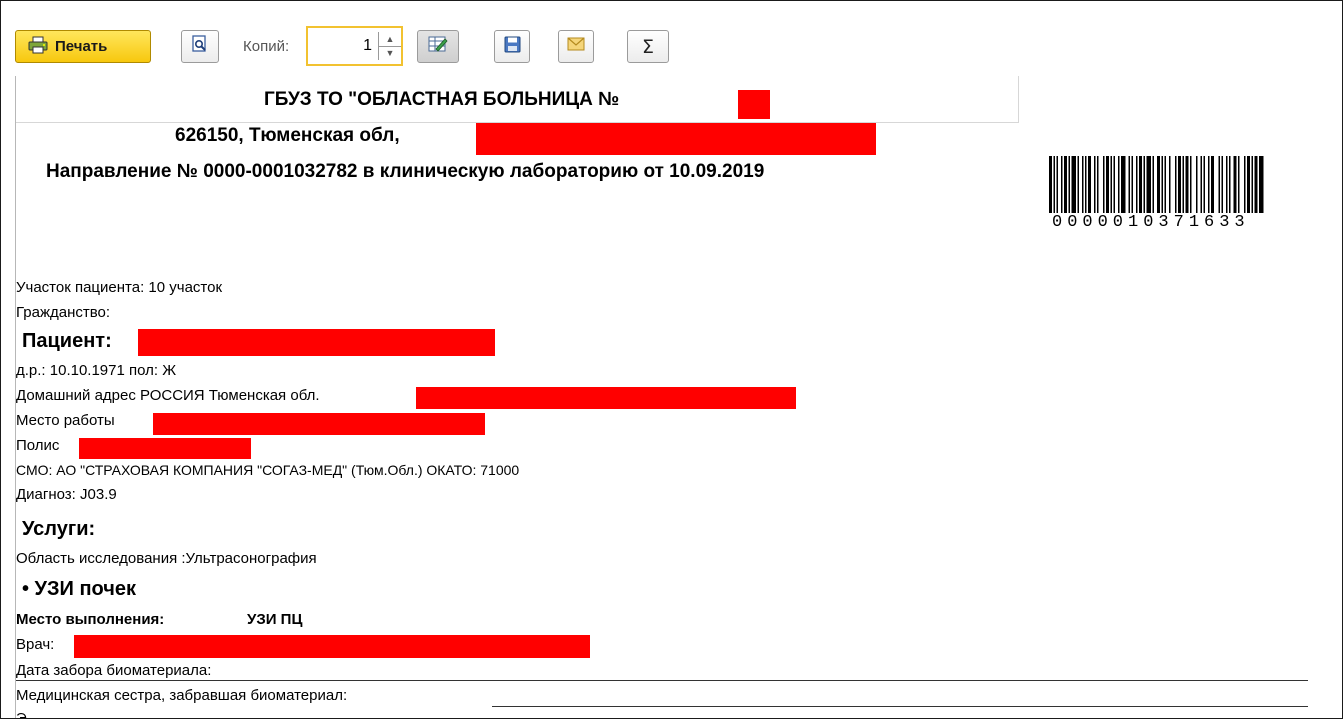 The height and width of the screenshot is (719, 1343). I want to click on save-button, so click(512, 46).